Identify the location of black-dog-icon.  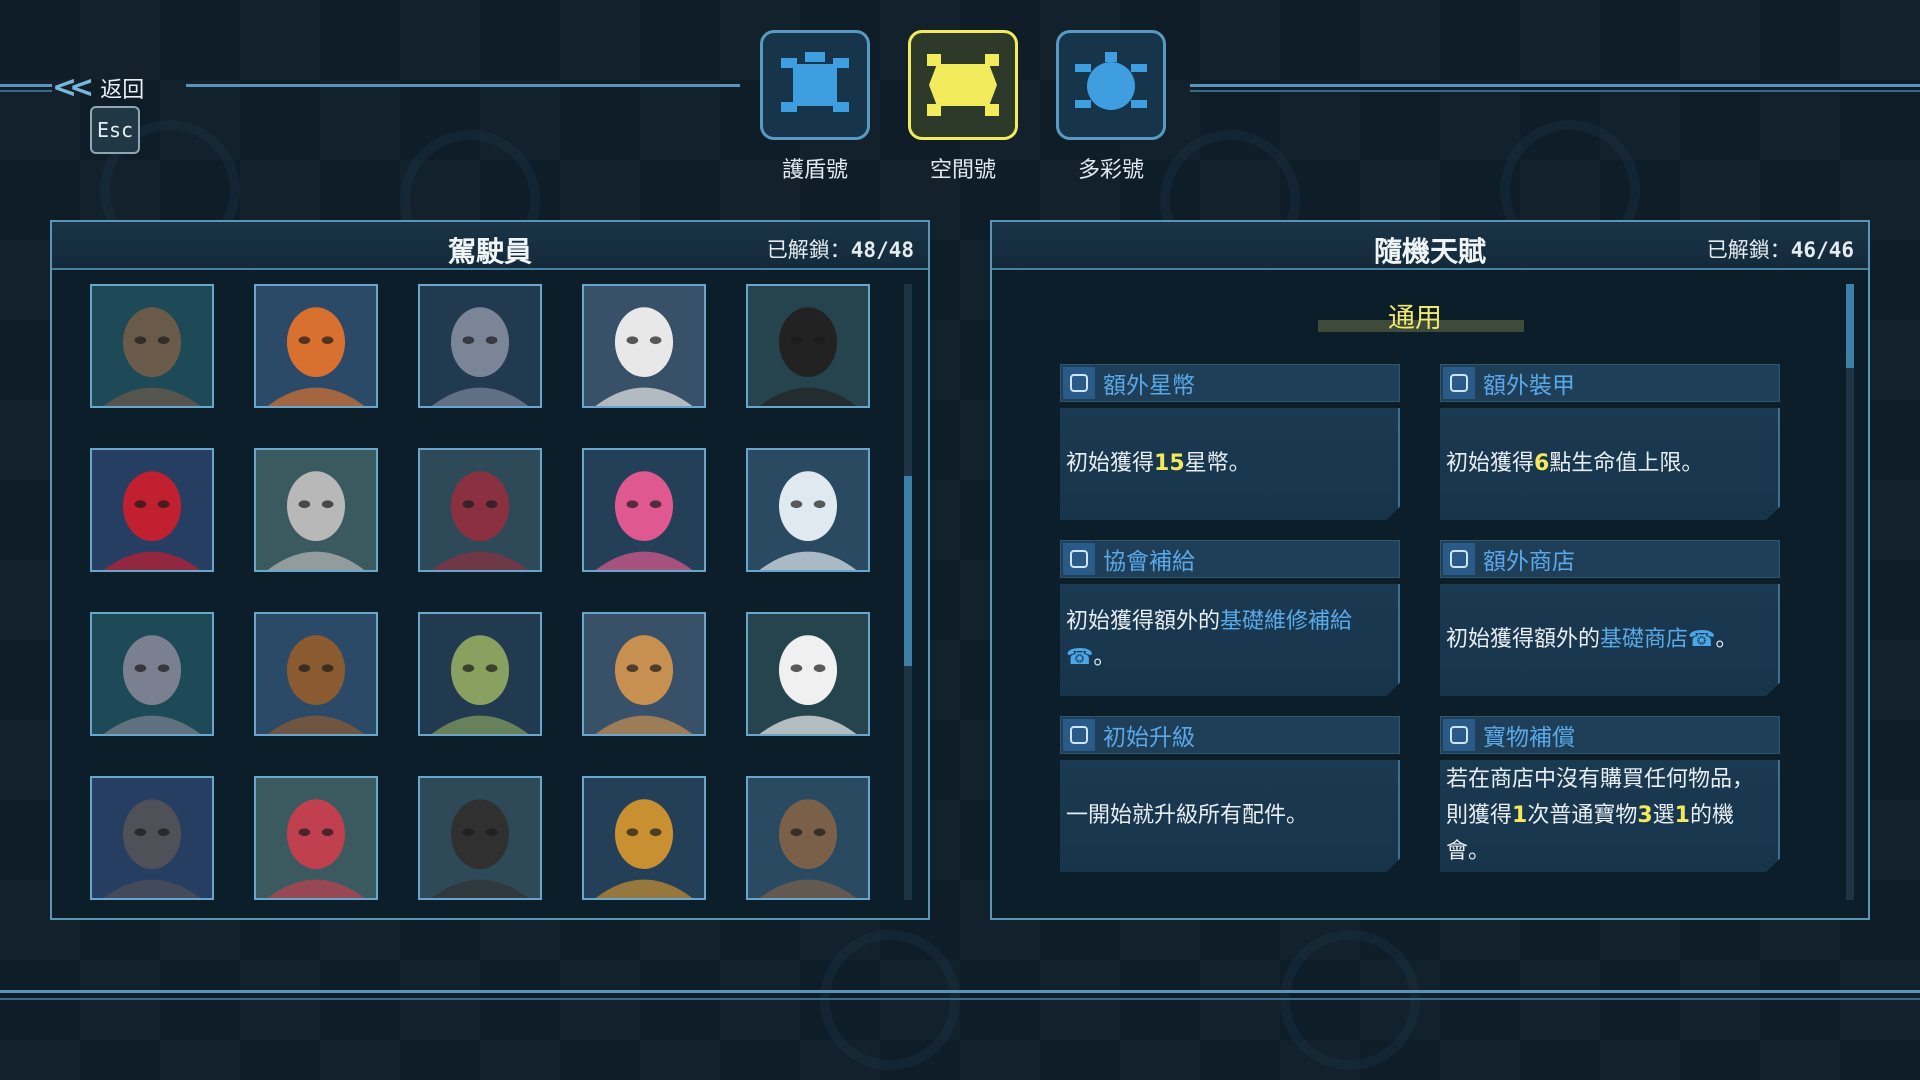
(808, 346).